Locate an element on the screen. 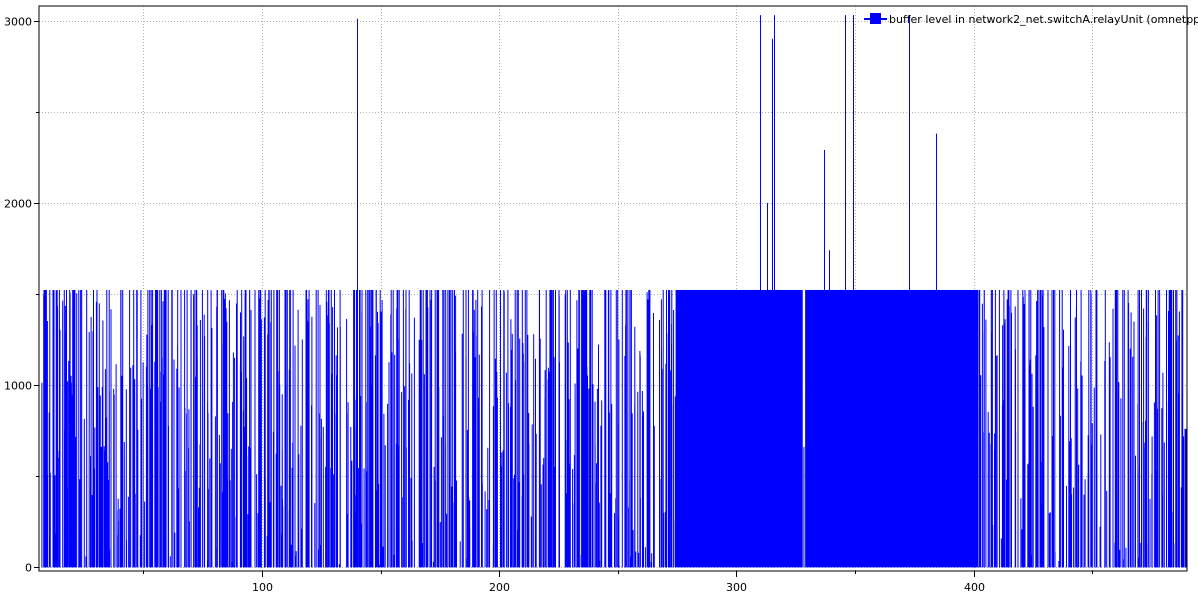  x-tick-label: 400 is located at coordinates (974, 587).